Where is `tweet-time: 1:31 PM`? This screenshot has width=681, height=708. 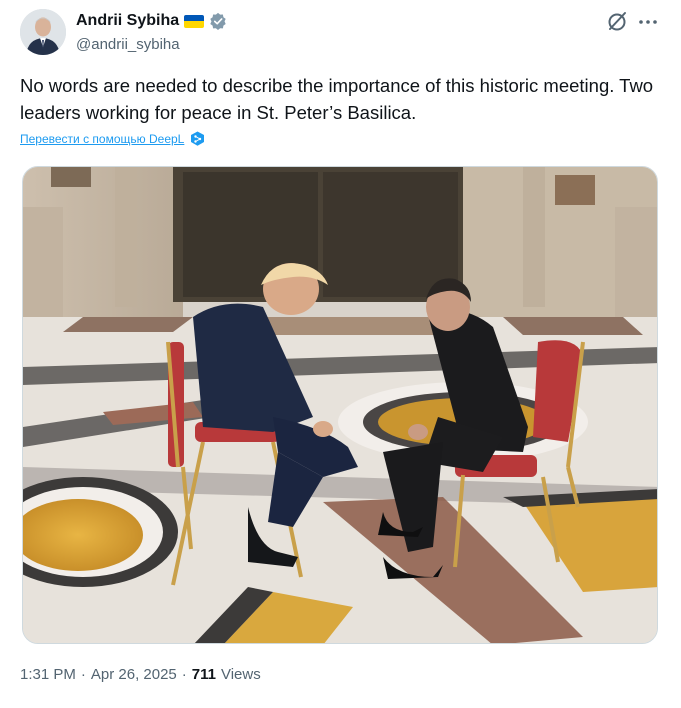 tweet-time: 1:31 PM is located at coordinates (48, 674).